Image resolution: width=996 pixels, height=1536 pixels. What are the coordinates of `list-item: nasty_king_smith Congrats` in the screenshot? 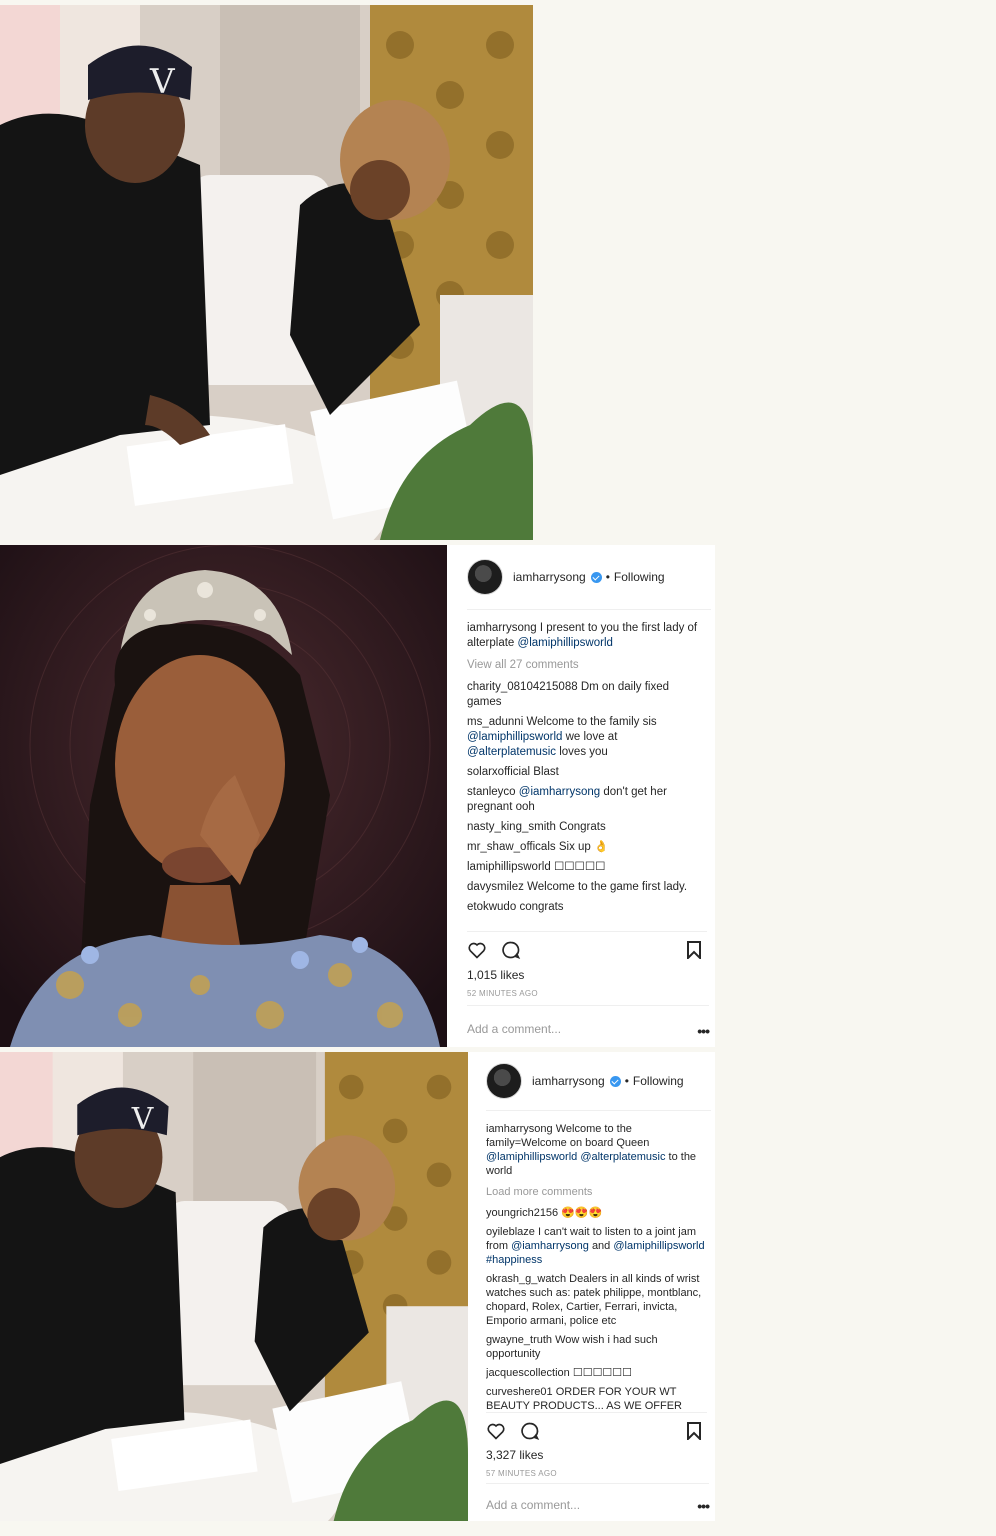 It's located at (586, 827).